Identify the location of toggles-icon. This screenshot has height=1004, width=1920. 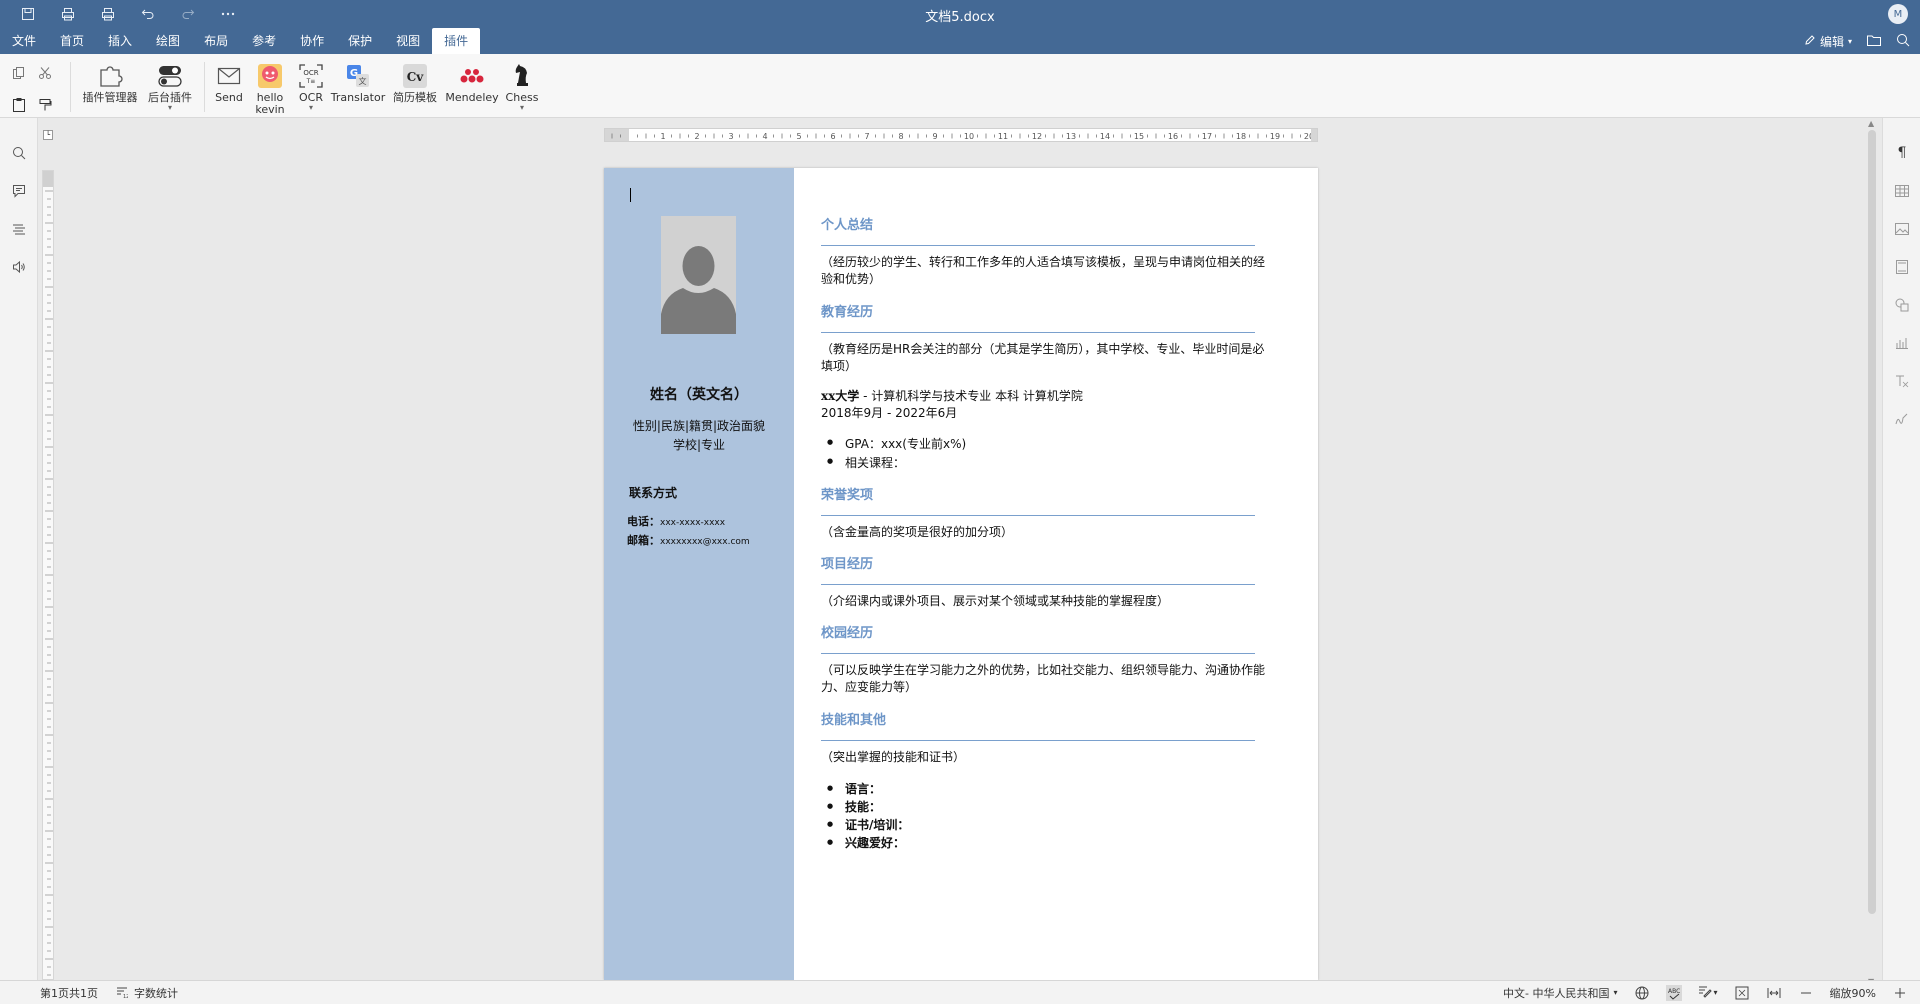
(170, 76).